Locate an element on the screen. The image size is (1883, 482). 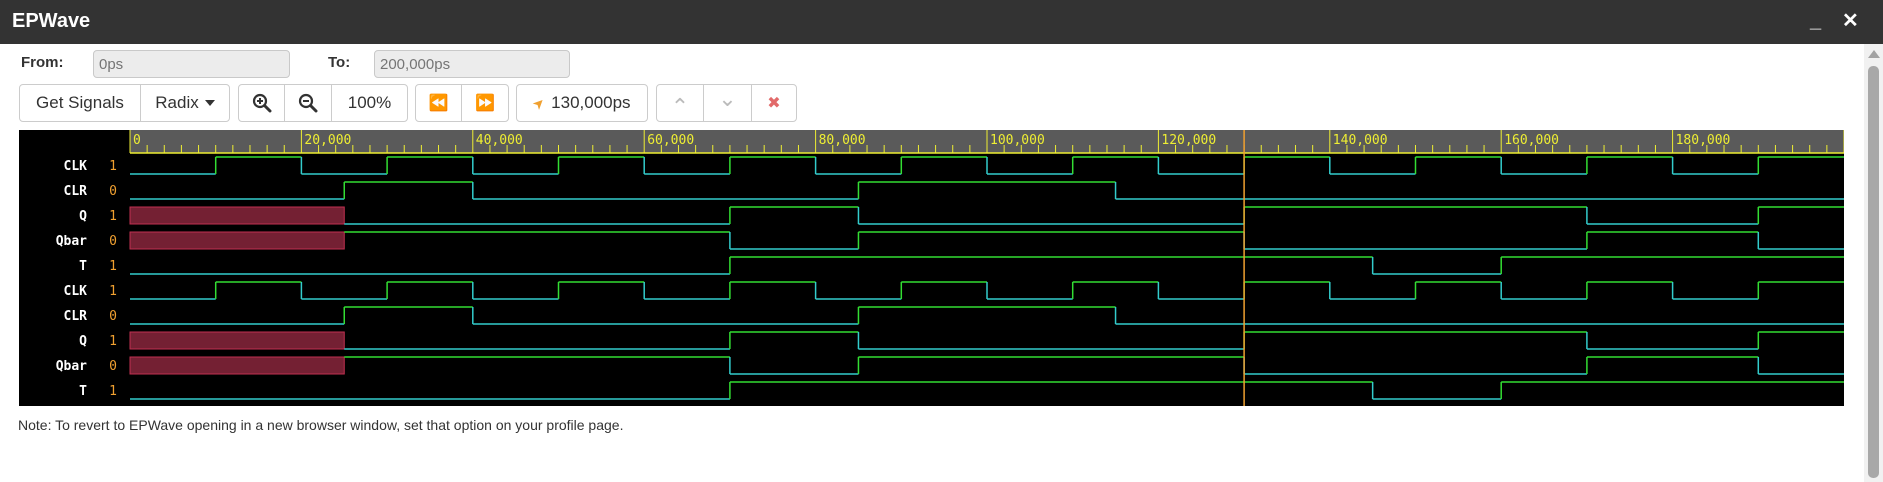
fast-forward-icon: ⏩ is located at coordinates (485, 103).